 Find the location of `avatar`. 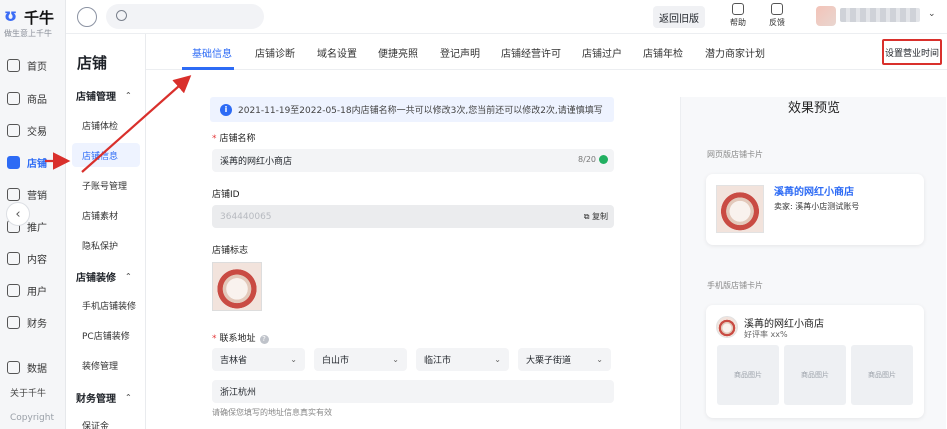

avatar is located at coordinates (826, 16).